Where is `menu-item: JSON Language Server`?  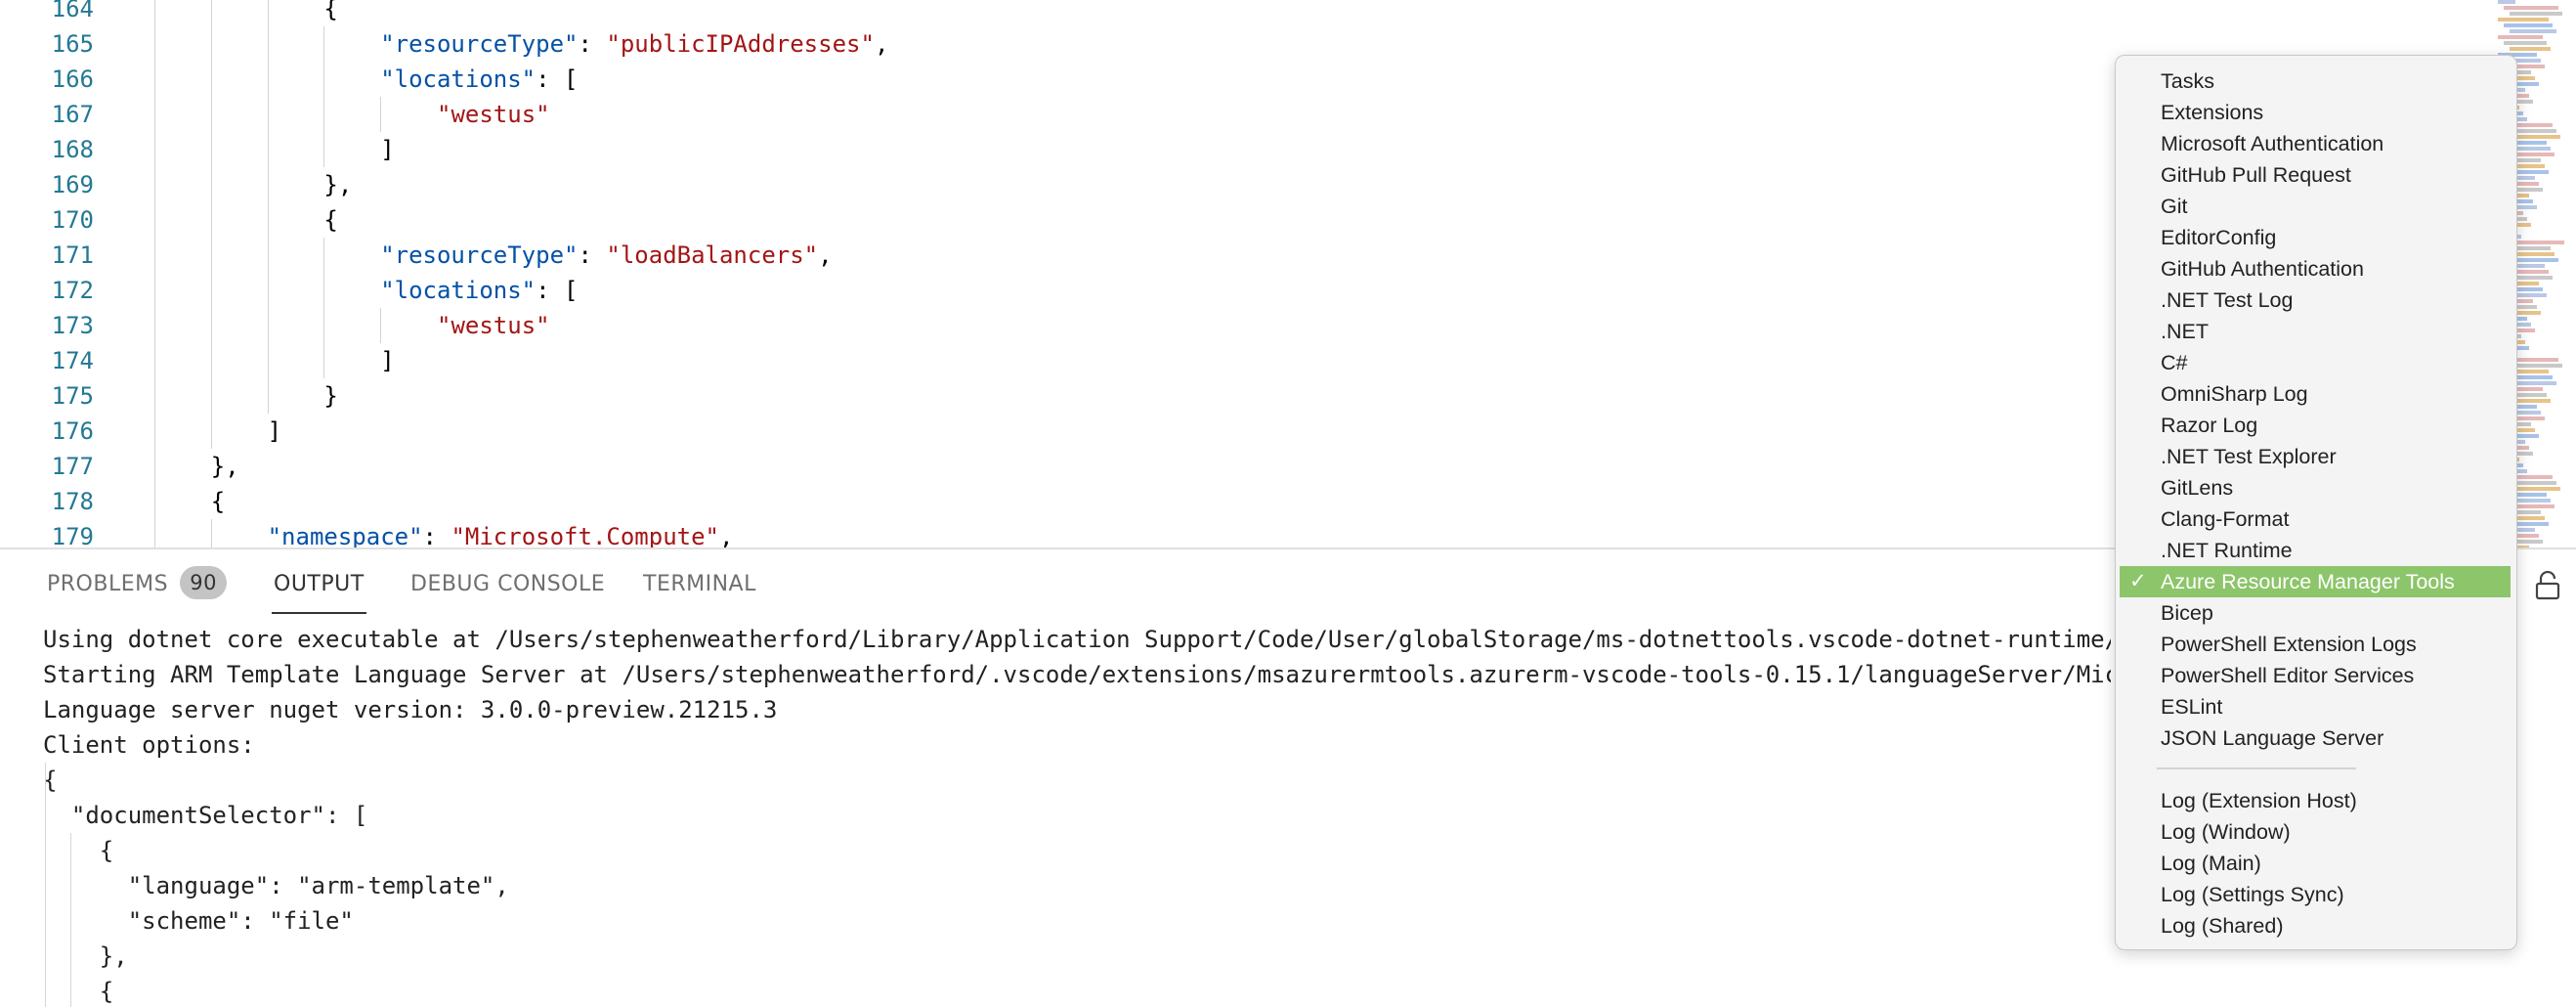 menu-item: JSON Language Server is located at coordinates (2315, 738).